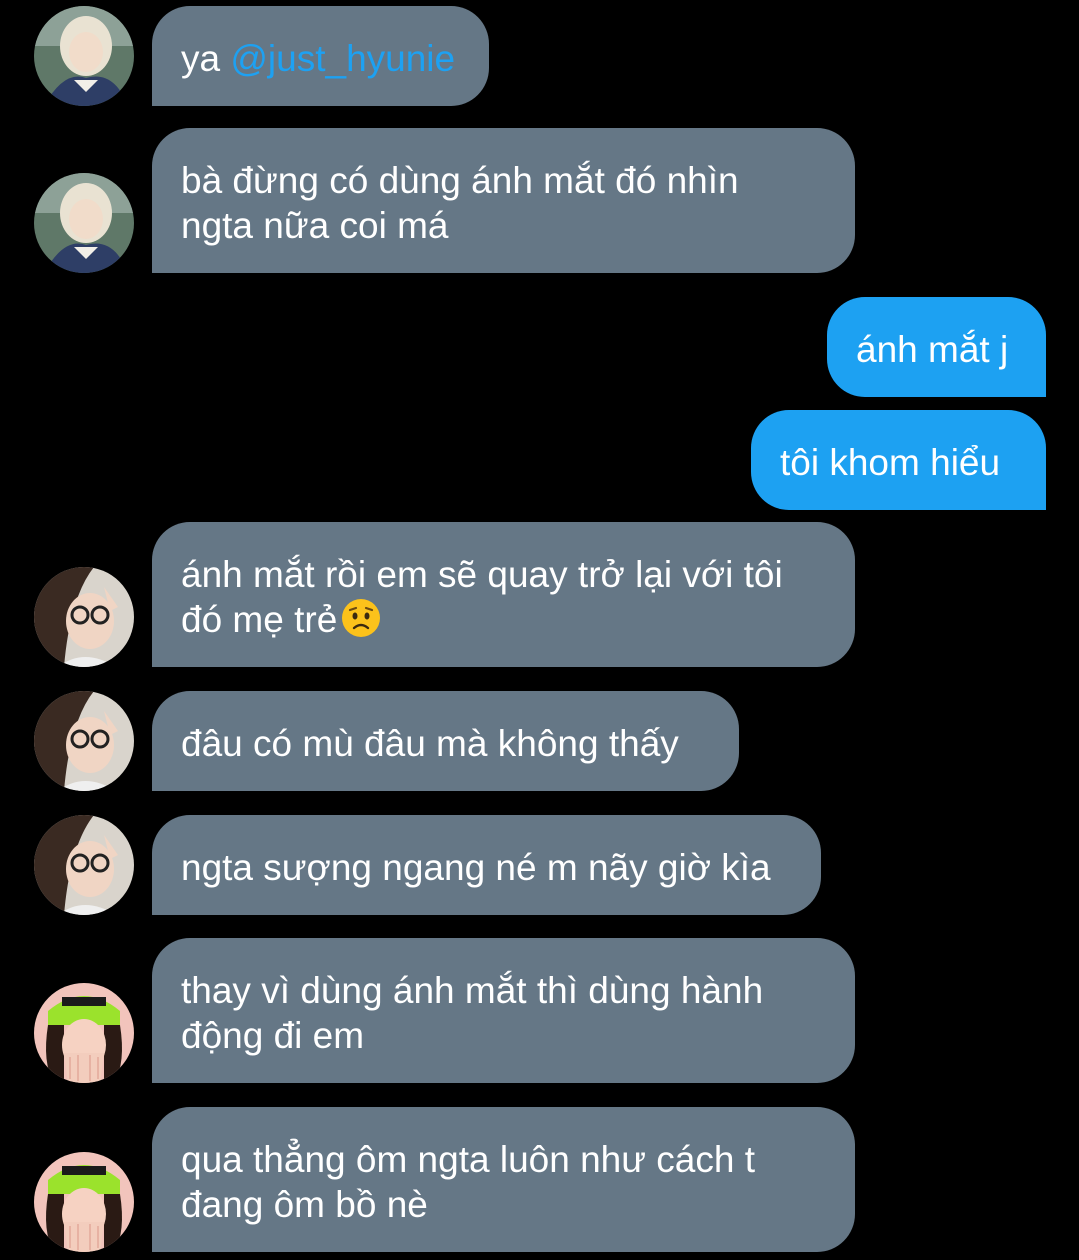 The image size is (1079, 1260). Describe the element at coordinates (342, 58) in the screenshot. I see `mention-link: @just_hyunie` at that location.